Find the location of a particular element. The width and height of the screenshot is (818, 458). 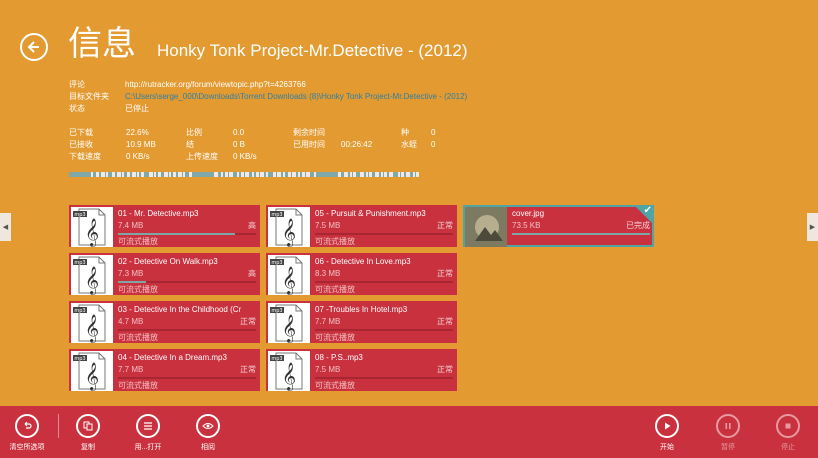

check-icon: ✔ is located at coordinates (647, 210).